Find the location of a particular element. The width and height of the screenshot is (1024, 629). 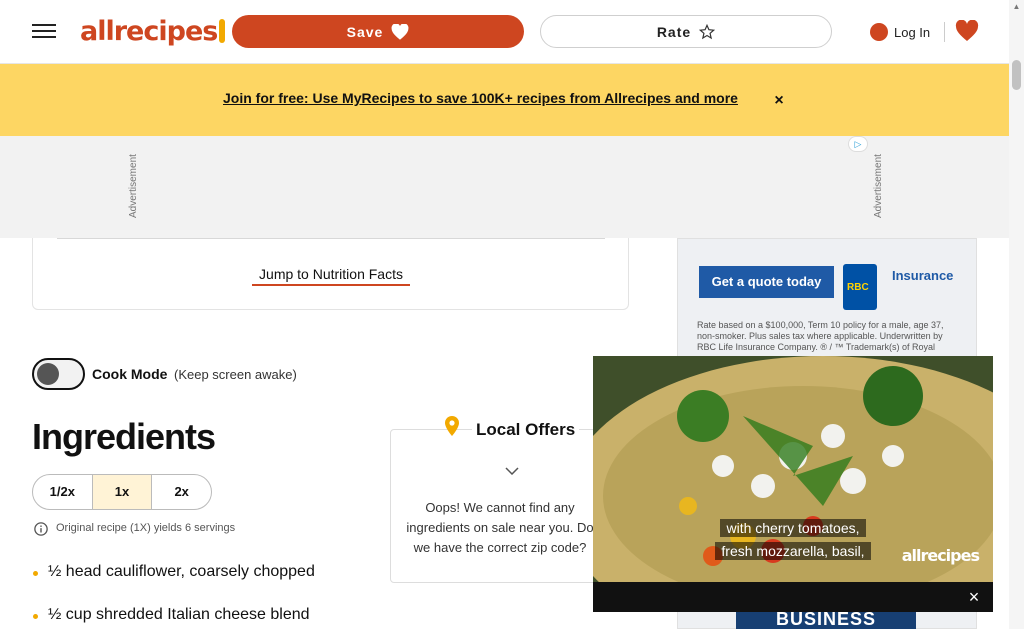

ad-product-label: Insurance is located at coordinates (923, 275).